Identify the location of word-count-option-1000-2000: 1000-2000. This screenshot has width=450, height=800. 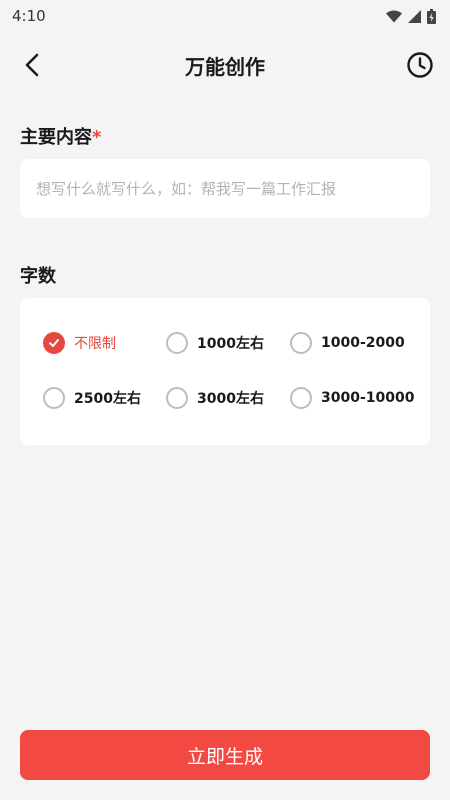
(347, 343).